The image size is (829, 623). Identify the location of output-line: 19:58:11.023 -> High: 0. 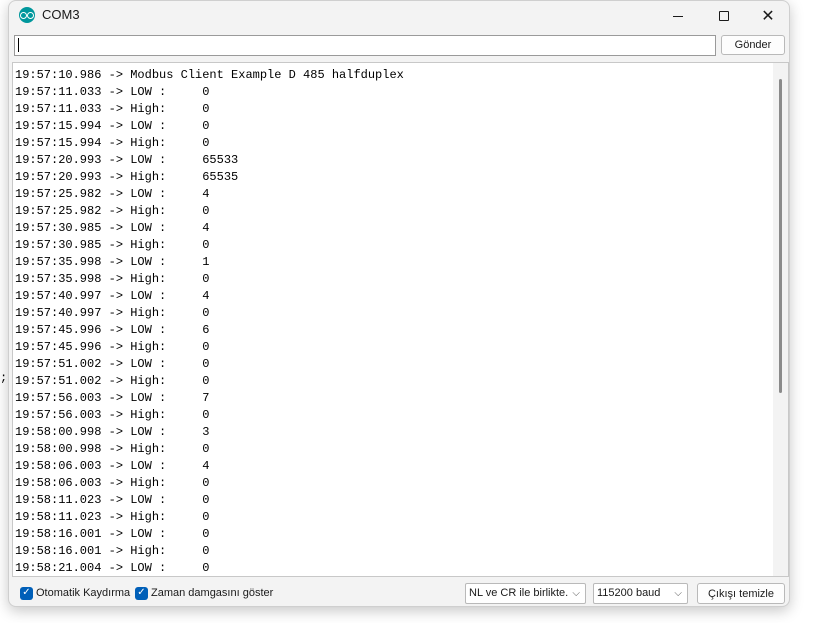
(112, 517).